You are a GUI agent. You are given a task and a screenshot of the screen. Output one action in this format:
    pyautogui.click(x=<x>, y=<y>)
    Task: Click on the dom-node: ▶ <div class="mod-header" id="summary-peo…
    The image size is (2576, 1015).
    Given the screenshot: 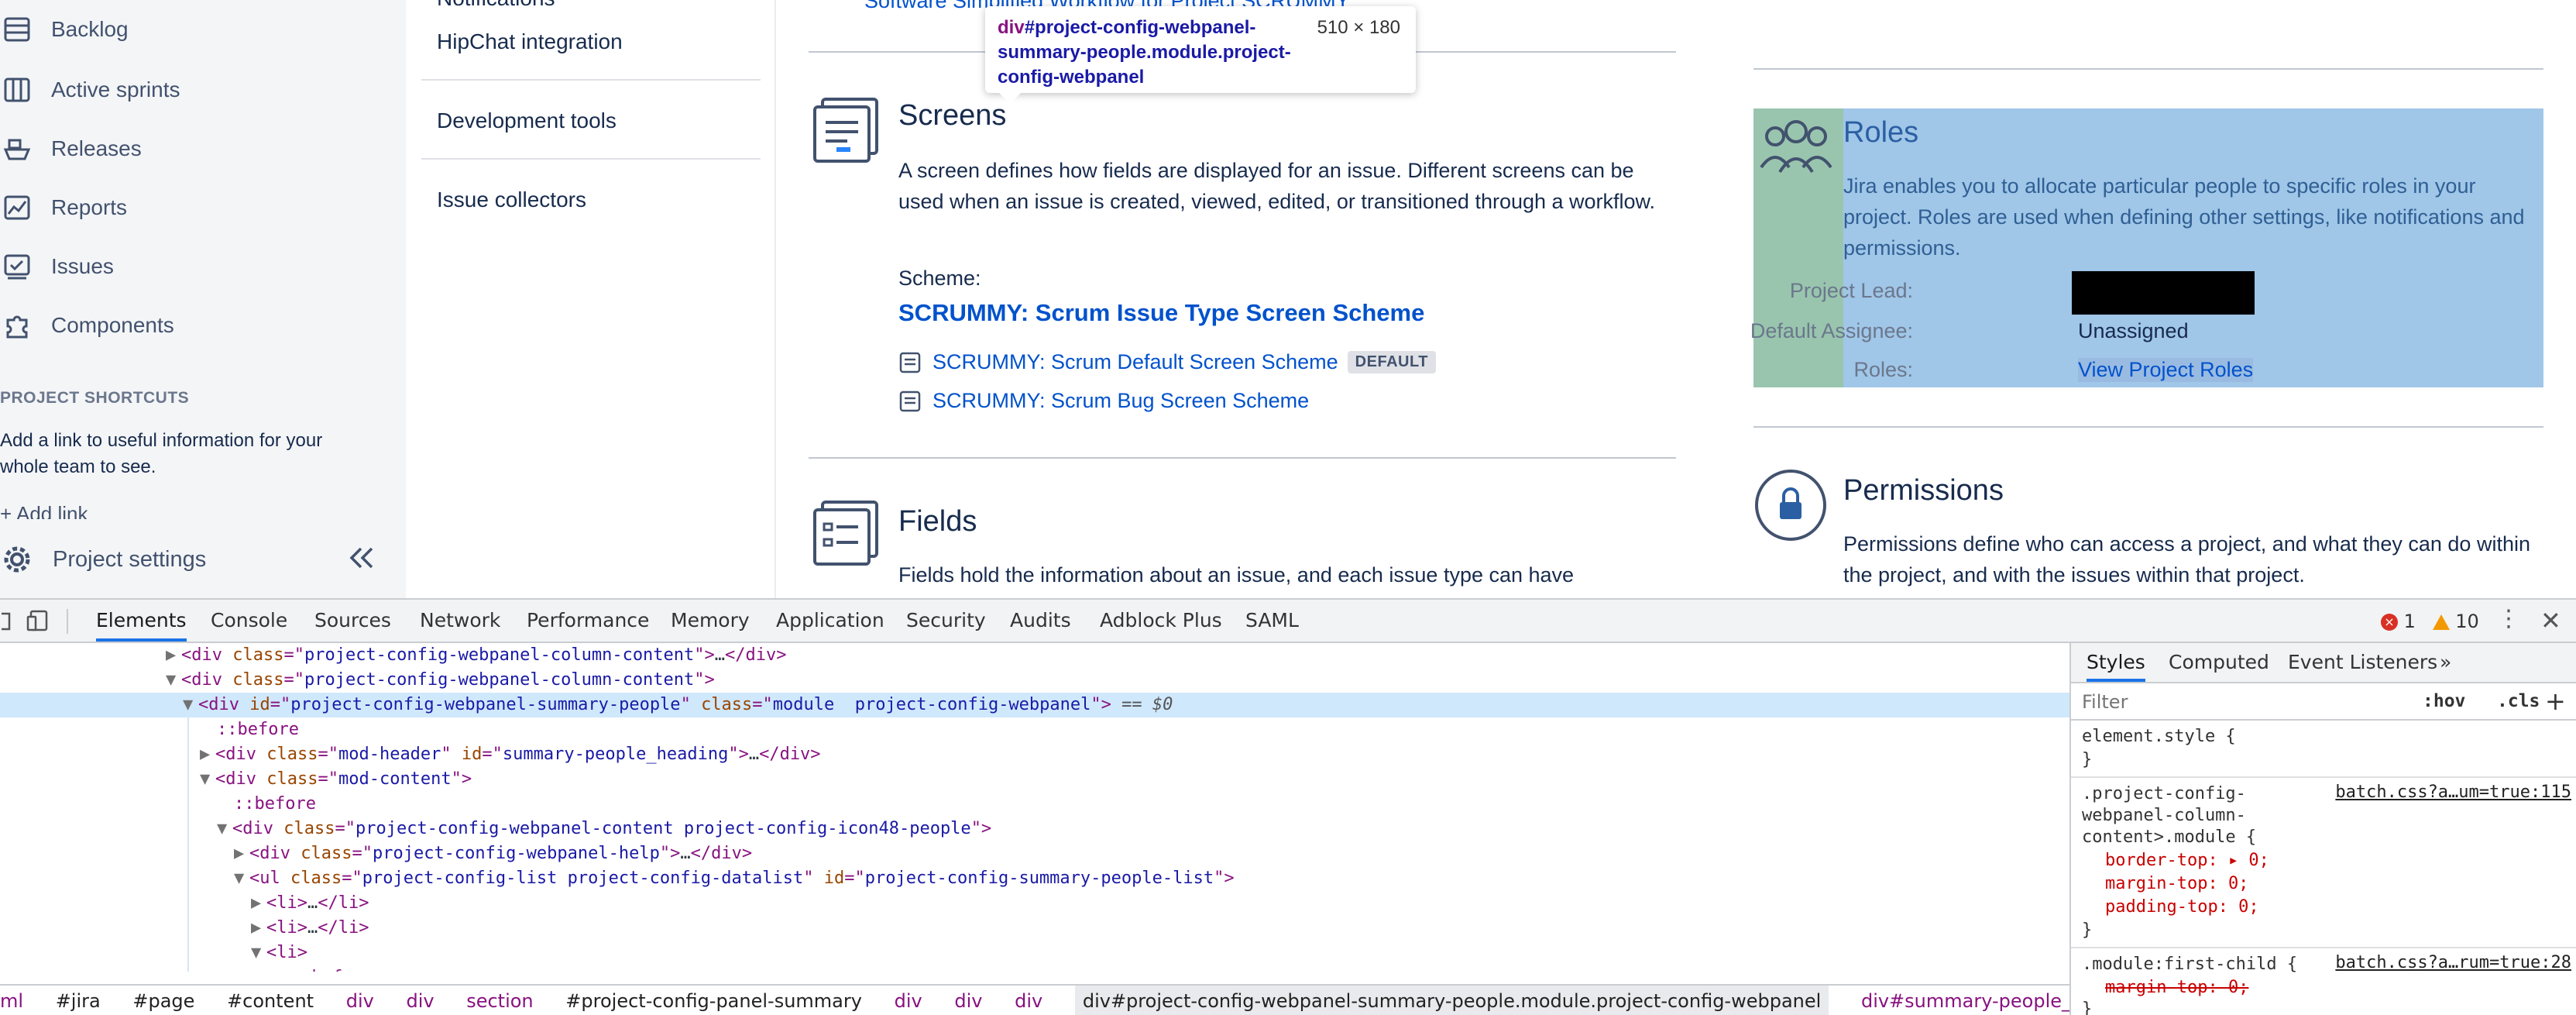 What is the action you would take?
    pyautogui.click(x=1034, y=754)
    